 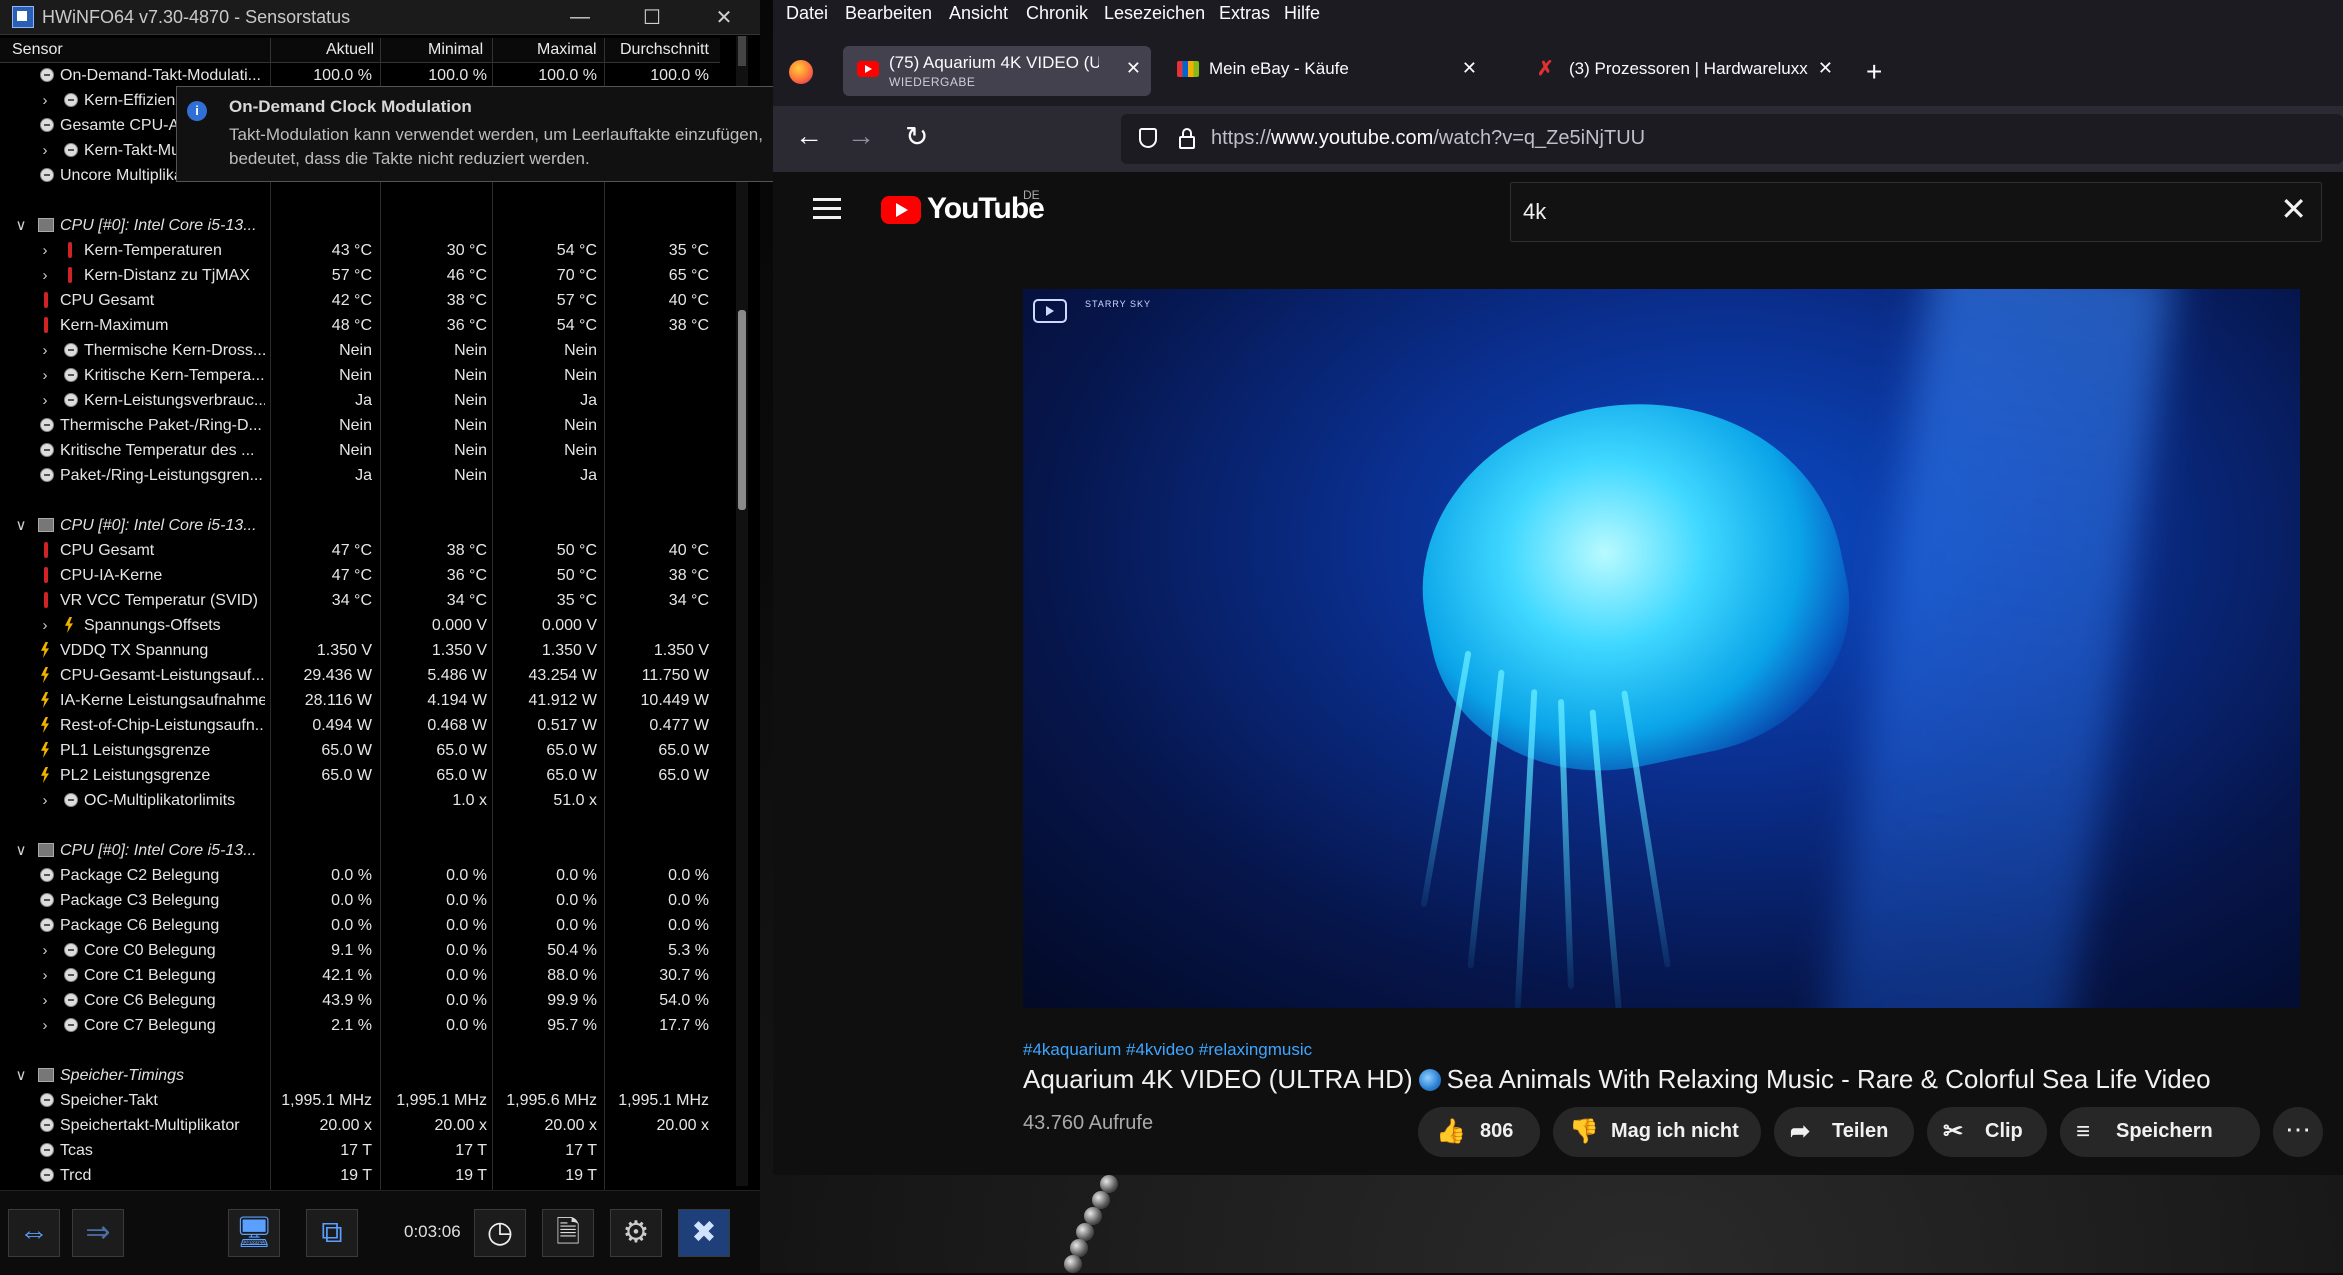 What do you see at coordinates (360, 300) in the screenshot?
I see `sensor-row: CPU Gesamt 42 °C 38 °C 57 °C 40 °C` at bounding box center [360, 300].